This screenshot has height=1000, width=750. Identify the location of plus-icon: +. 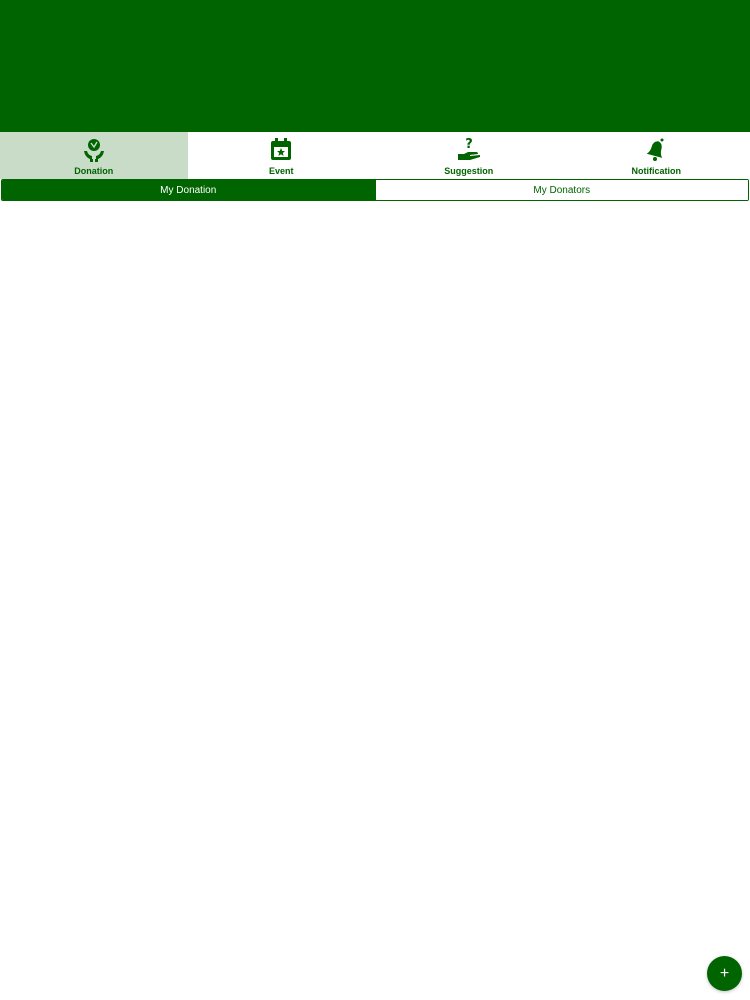
(724, 973).